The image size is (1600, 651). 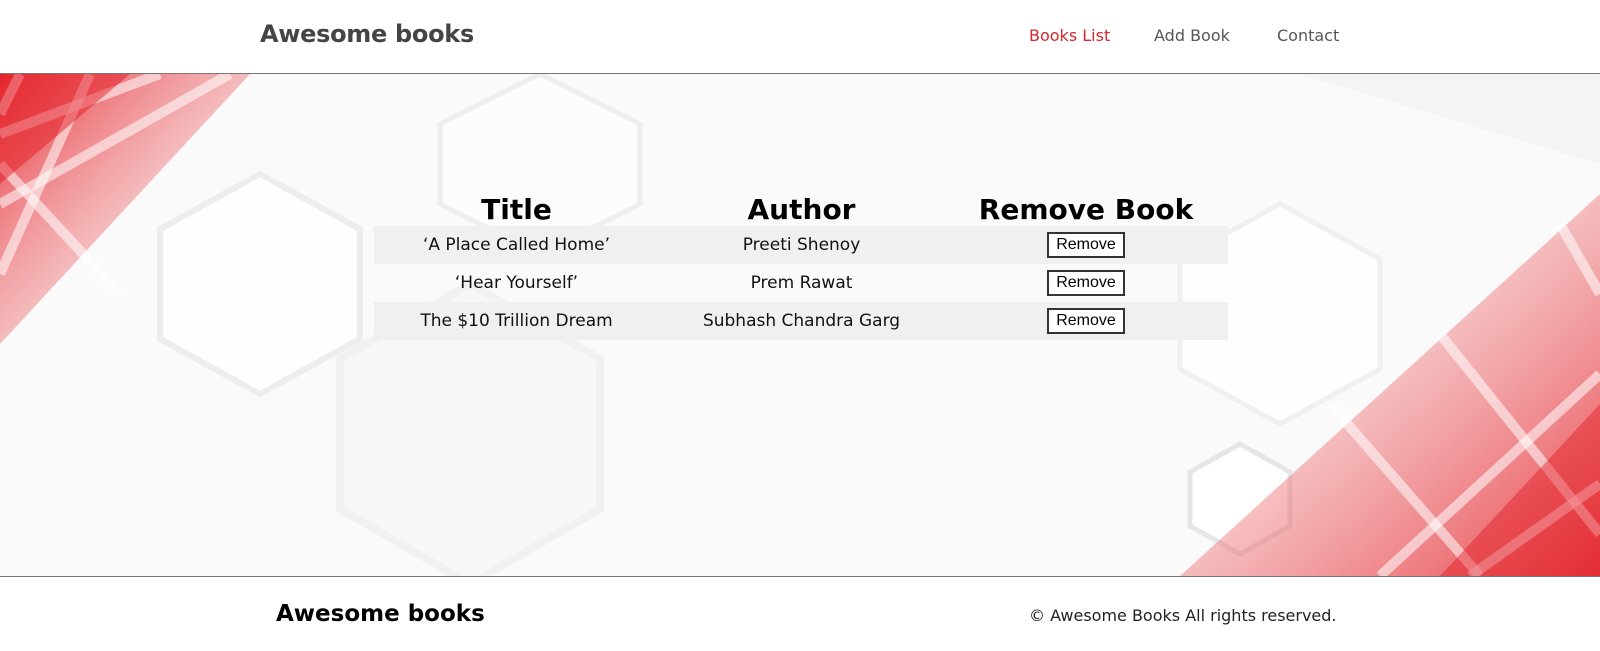 What do you see at coordinates (1183, 615) in the screenshot?
I see `copyright-text: © Awesome Books All rights reserved.` at bounding box center [1183, 615].